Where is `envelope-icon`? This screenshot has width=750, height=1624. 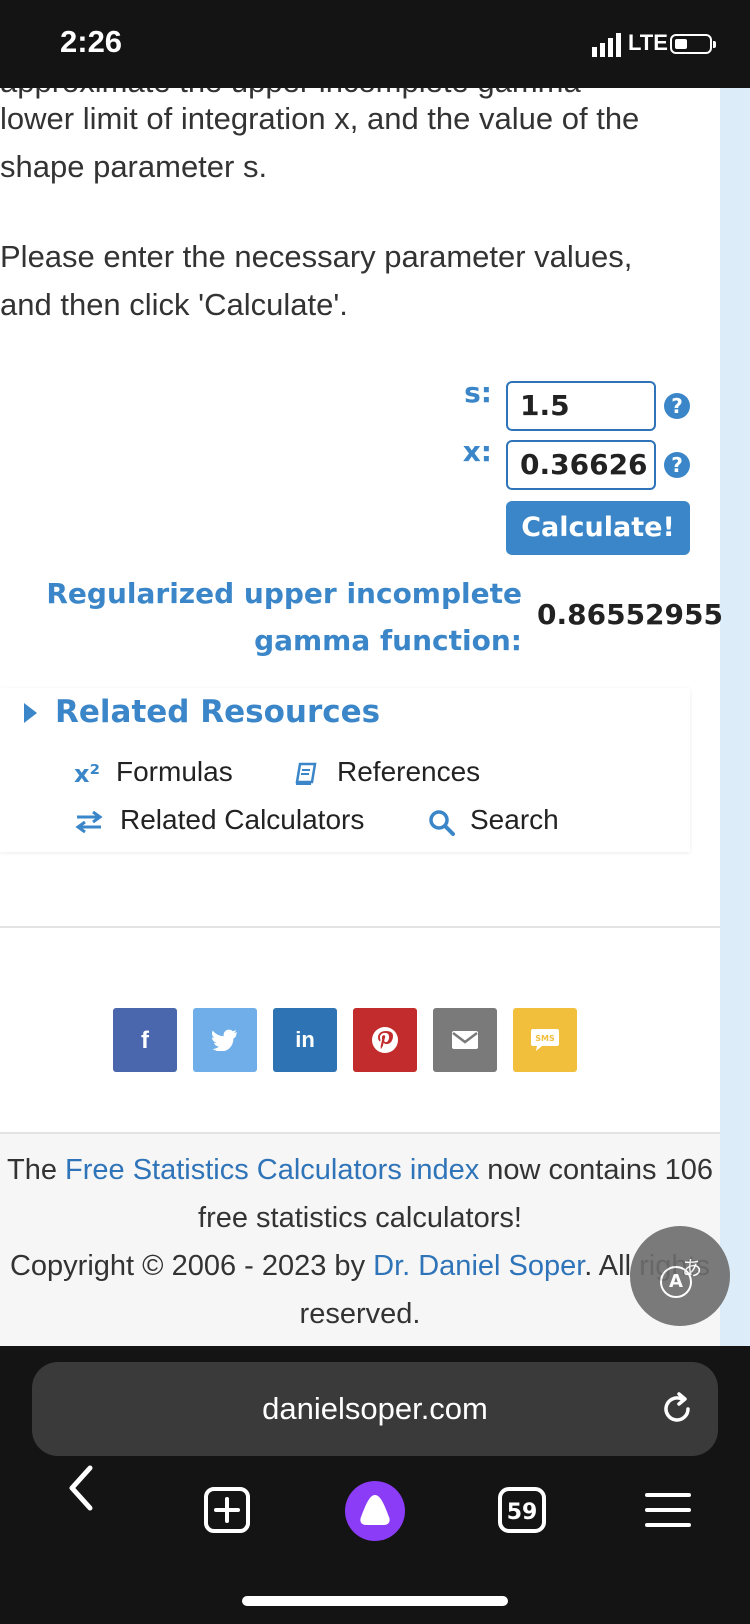 envelope-icon is located at coordinates (465, 1040).